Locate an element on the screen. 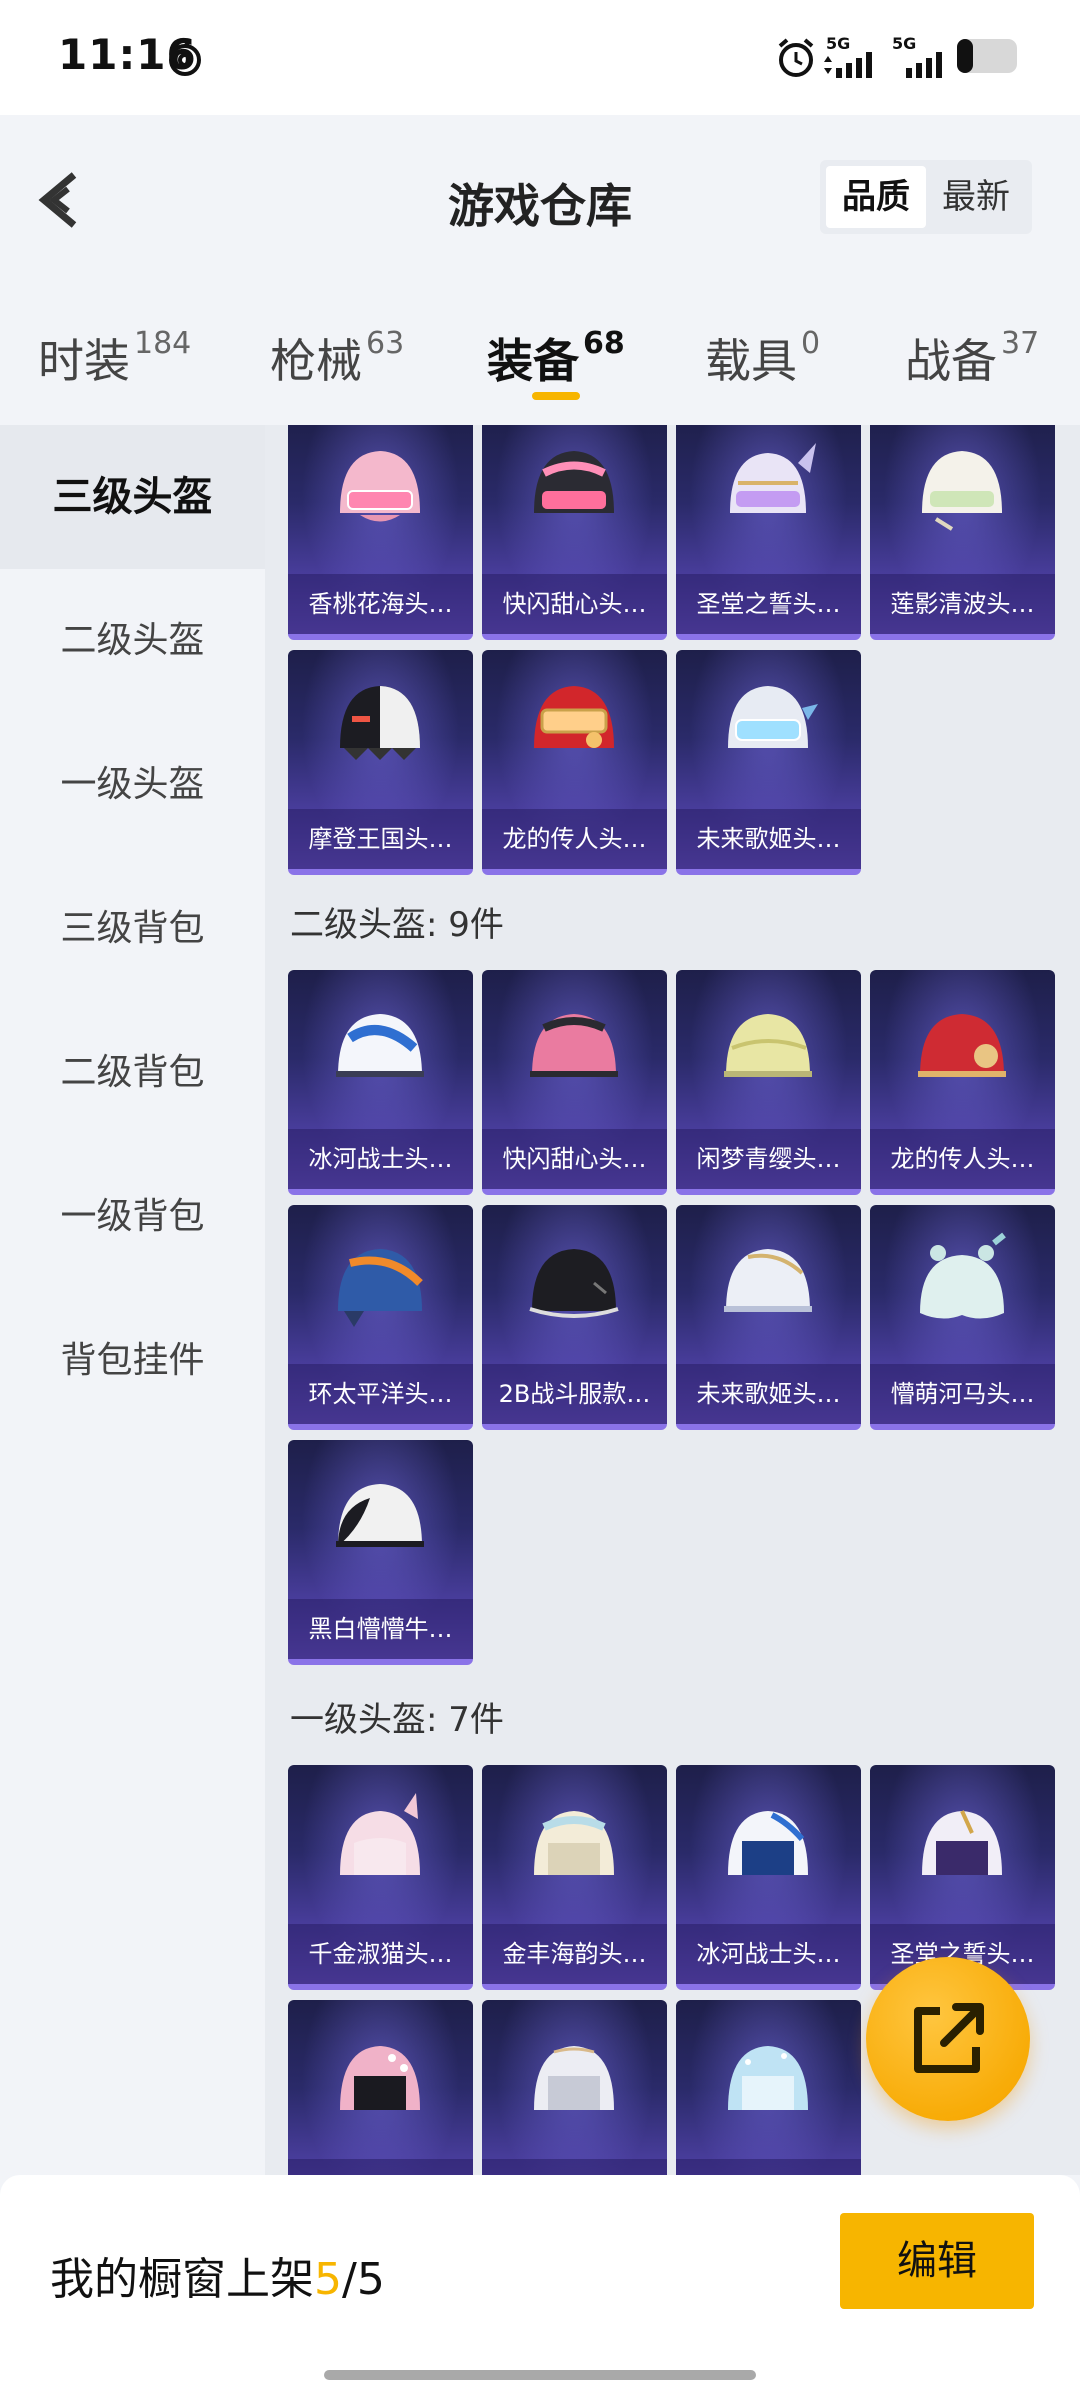 This screenshot has width=1080, height=2400. section-label-level1: 一级头盔: 7件 is located at coordinates (397, 1720).